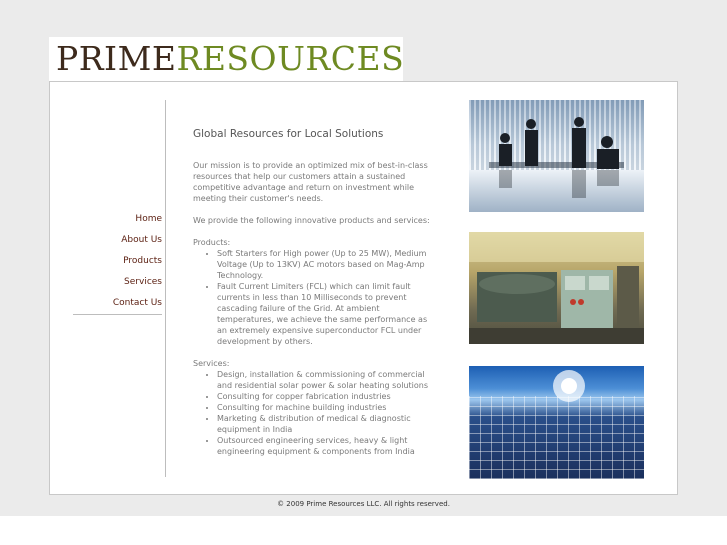  What do you see at coordinates (165, 288) in the screenshot?
I see `sidebar-divider` at bounding box center [165, 288].